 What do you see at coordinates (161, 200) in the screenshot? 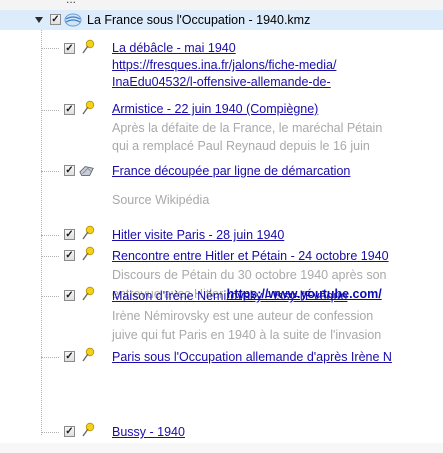
I see `placemark-description: Source Wikipédia` at bounding box center [161, 200].